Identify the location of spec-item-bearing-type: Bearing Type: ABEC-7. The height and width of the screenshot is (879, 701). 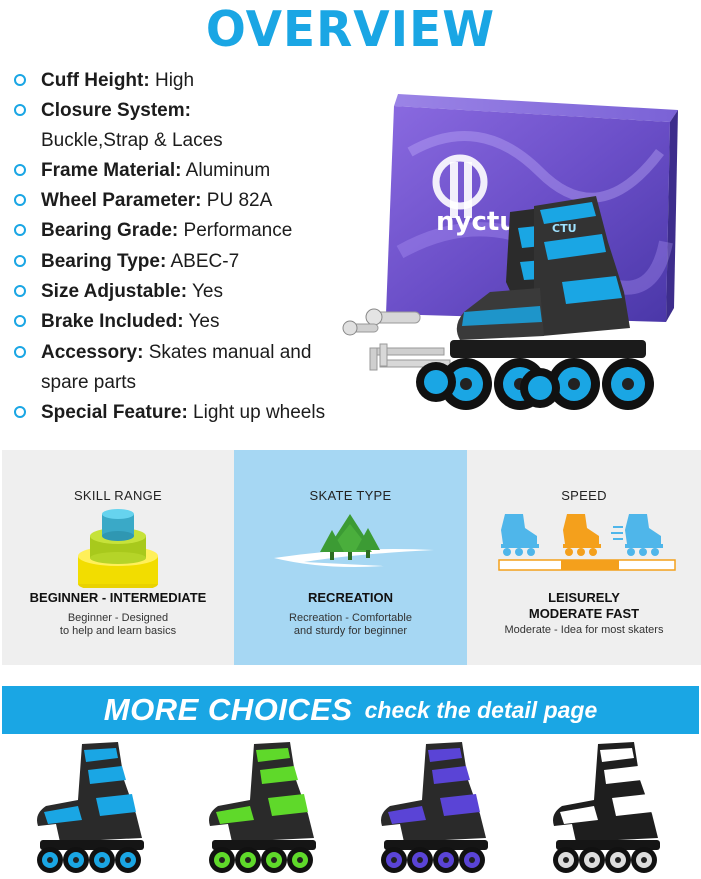
(126, 262).